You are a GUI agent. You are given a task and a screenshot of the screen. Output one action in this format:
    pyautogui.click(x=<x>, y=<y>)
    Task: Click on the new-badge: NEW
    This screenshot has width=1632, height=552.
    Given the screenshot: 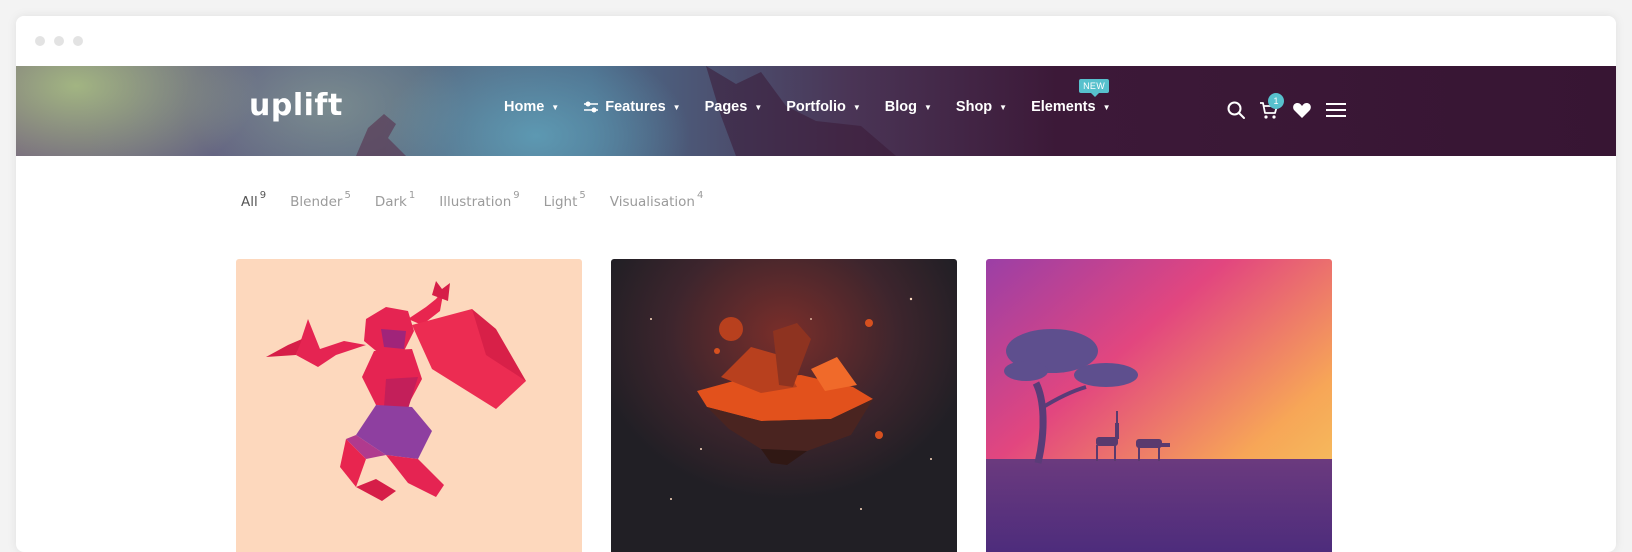 What is the action you would take?
    pyautogui.click(x=1094, y=88)
    